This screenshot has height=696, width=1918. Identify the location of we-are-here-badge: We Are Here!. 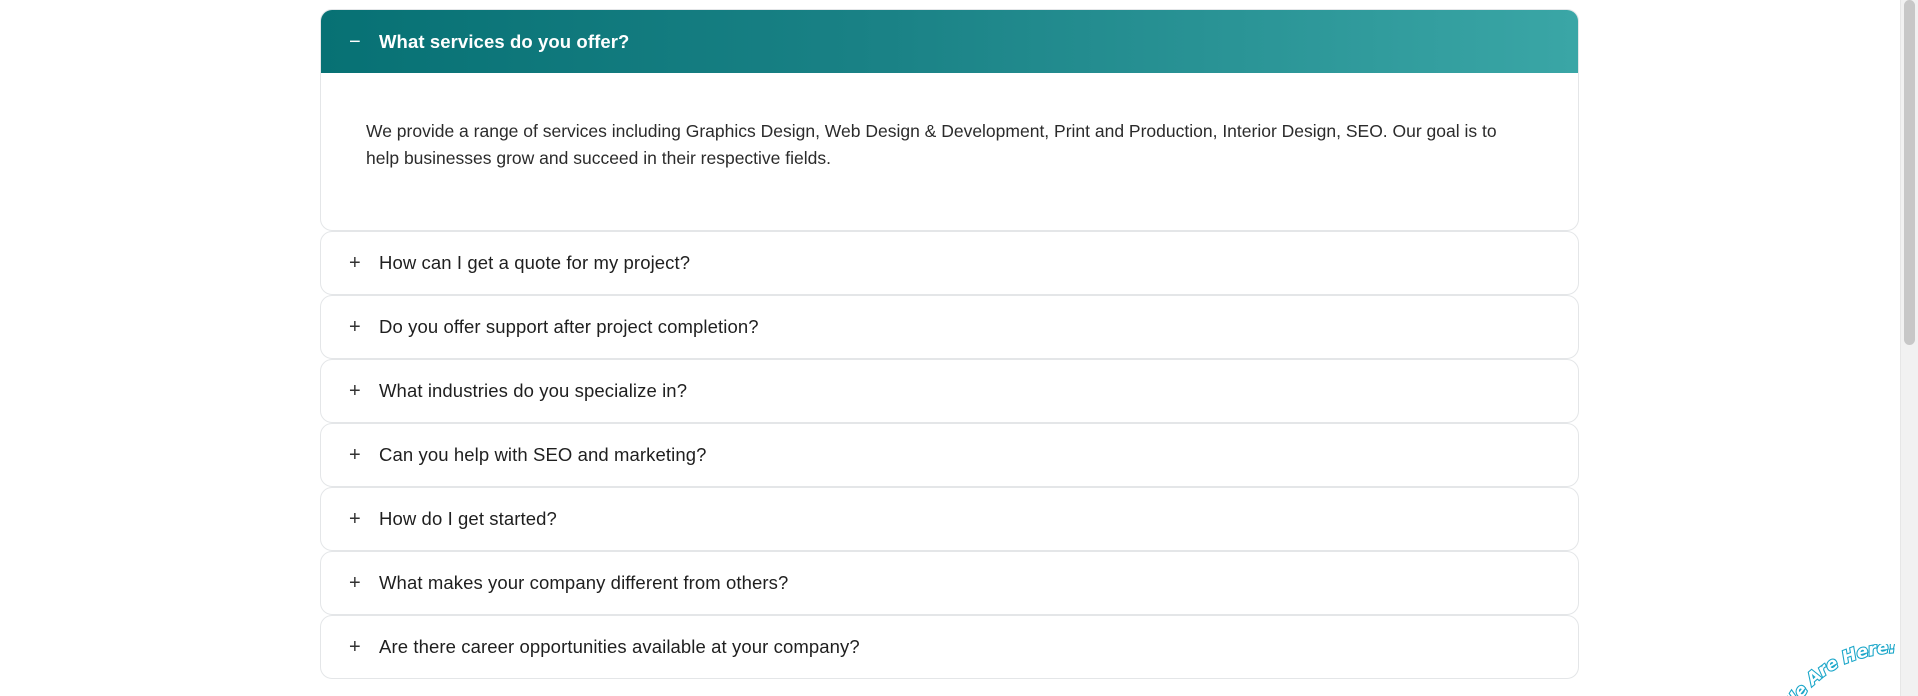
(1844, 670).